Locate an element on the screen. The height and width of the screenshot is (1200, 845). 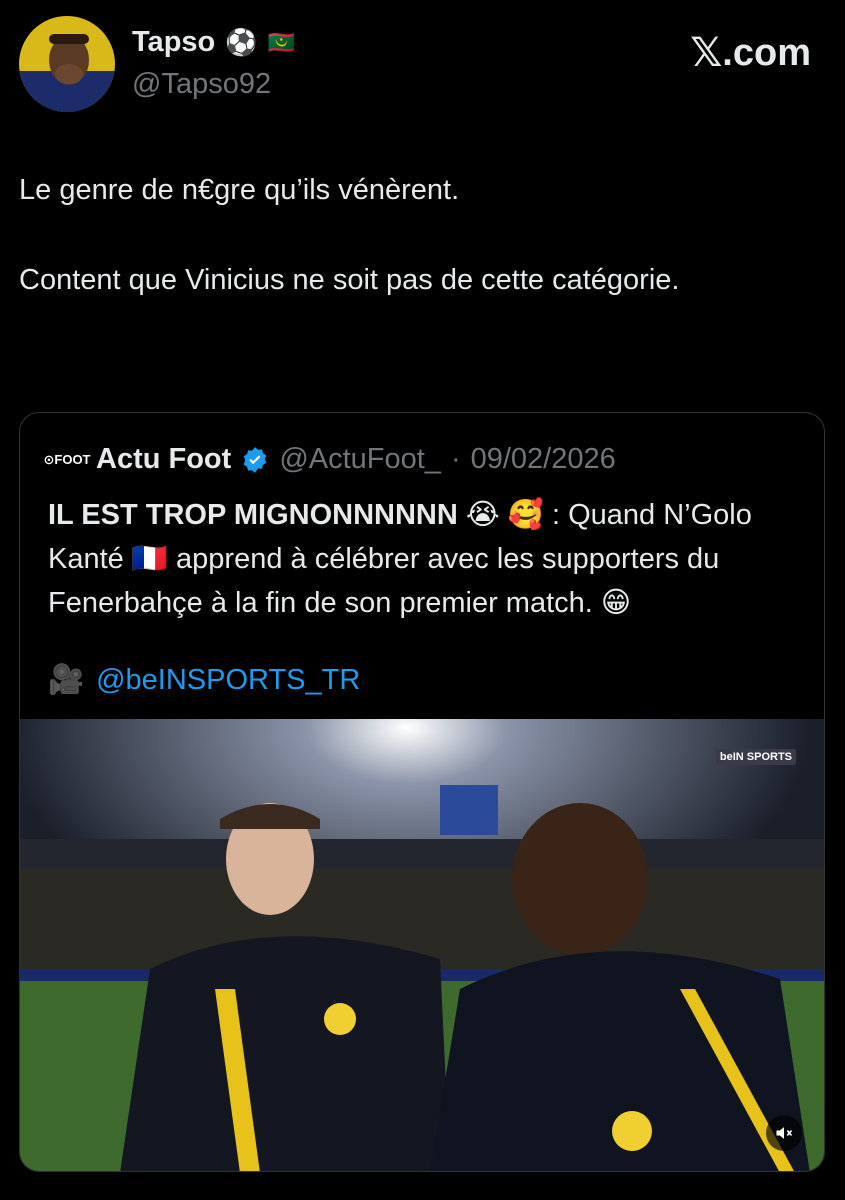
x-domain: .com is located at coordinates (766, 52).